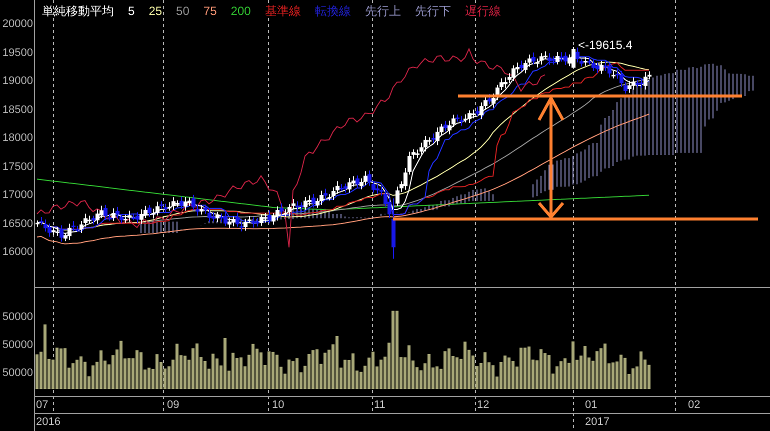 Image resolution: width=770 pixels, height=431 pixels. Describe the element at coordinates (210, 11) in the screenshot. I see `legend-item: 75` at that location.